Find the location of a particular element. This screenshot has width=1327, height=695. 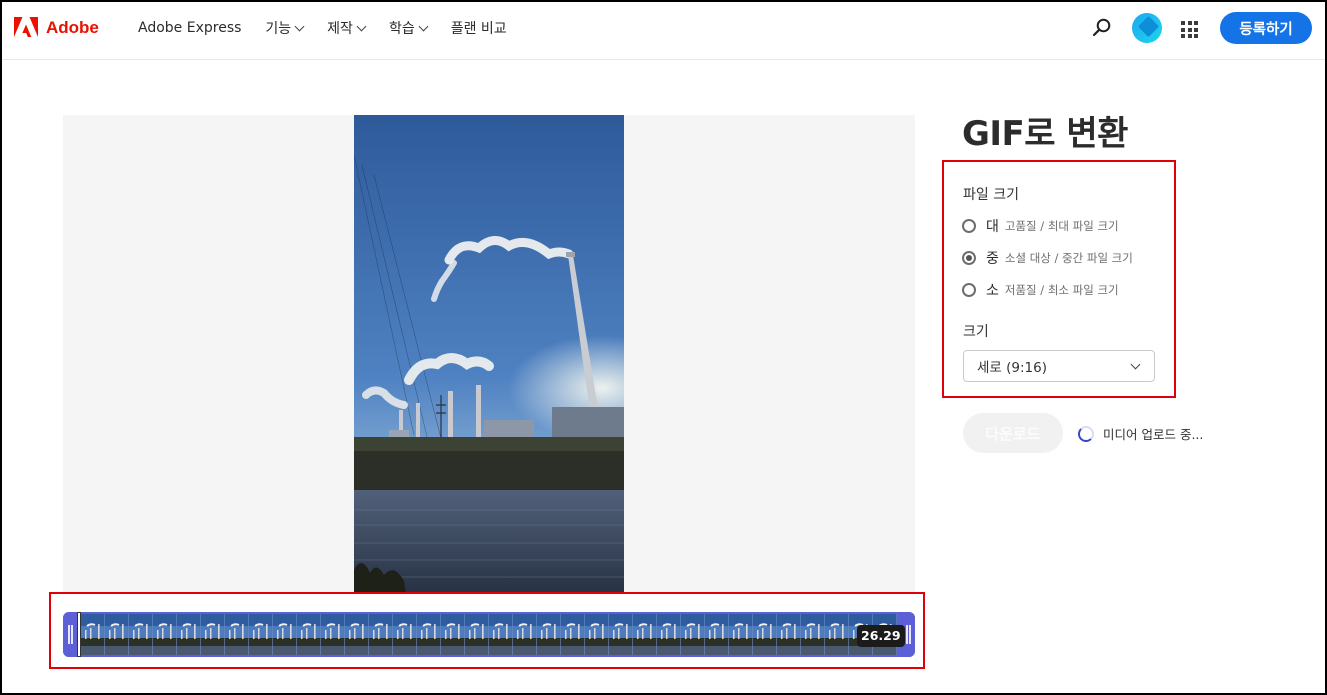

avatar is located at coordinates (1147, 28).